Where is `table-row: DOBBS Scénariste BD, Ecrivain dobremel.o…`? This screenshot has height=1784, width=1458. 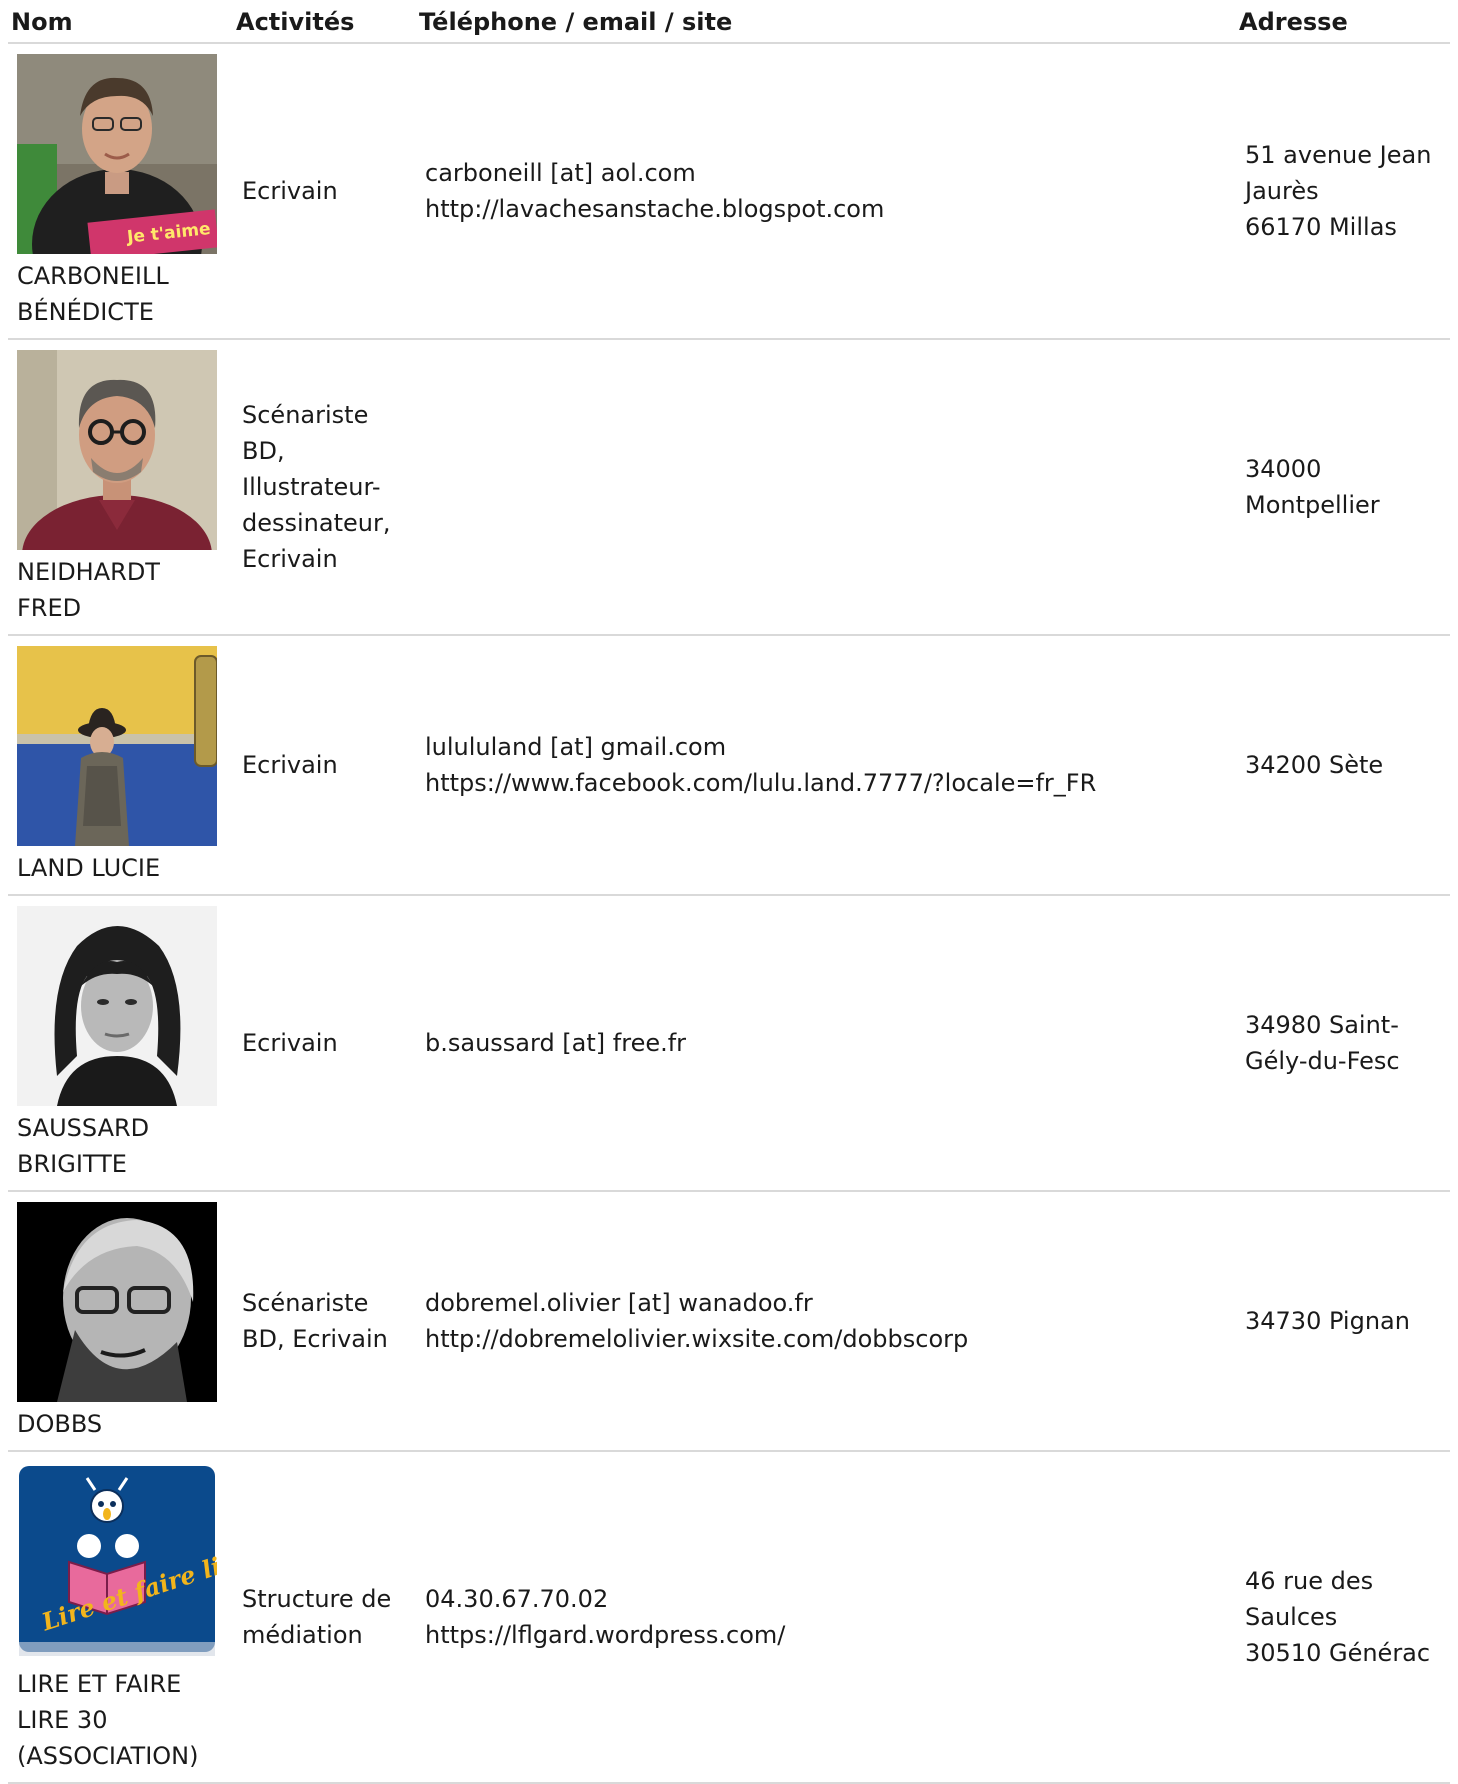
table-row: DOBBS Scénariste BD, Ecrivain dobremel.o… is located at coordinates (729, 1321).